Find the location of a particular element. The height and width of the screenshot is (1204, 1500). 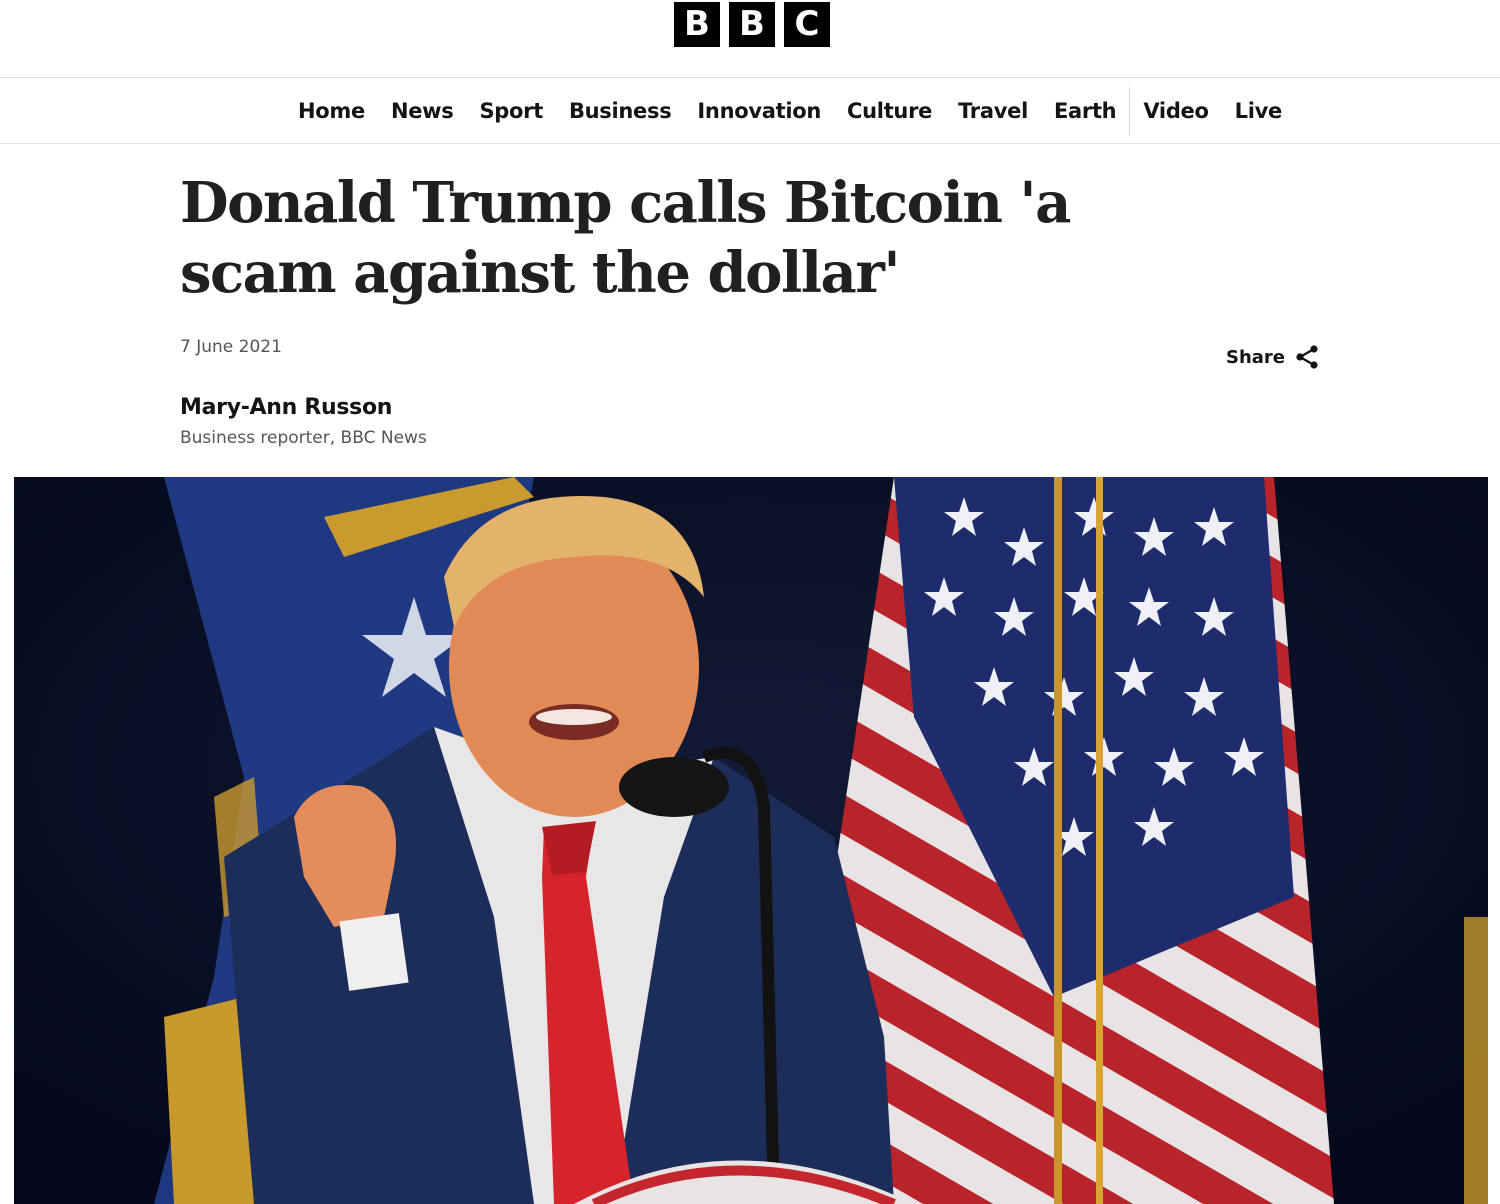

logo-block-2: B is located at coordinates (752, 24).